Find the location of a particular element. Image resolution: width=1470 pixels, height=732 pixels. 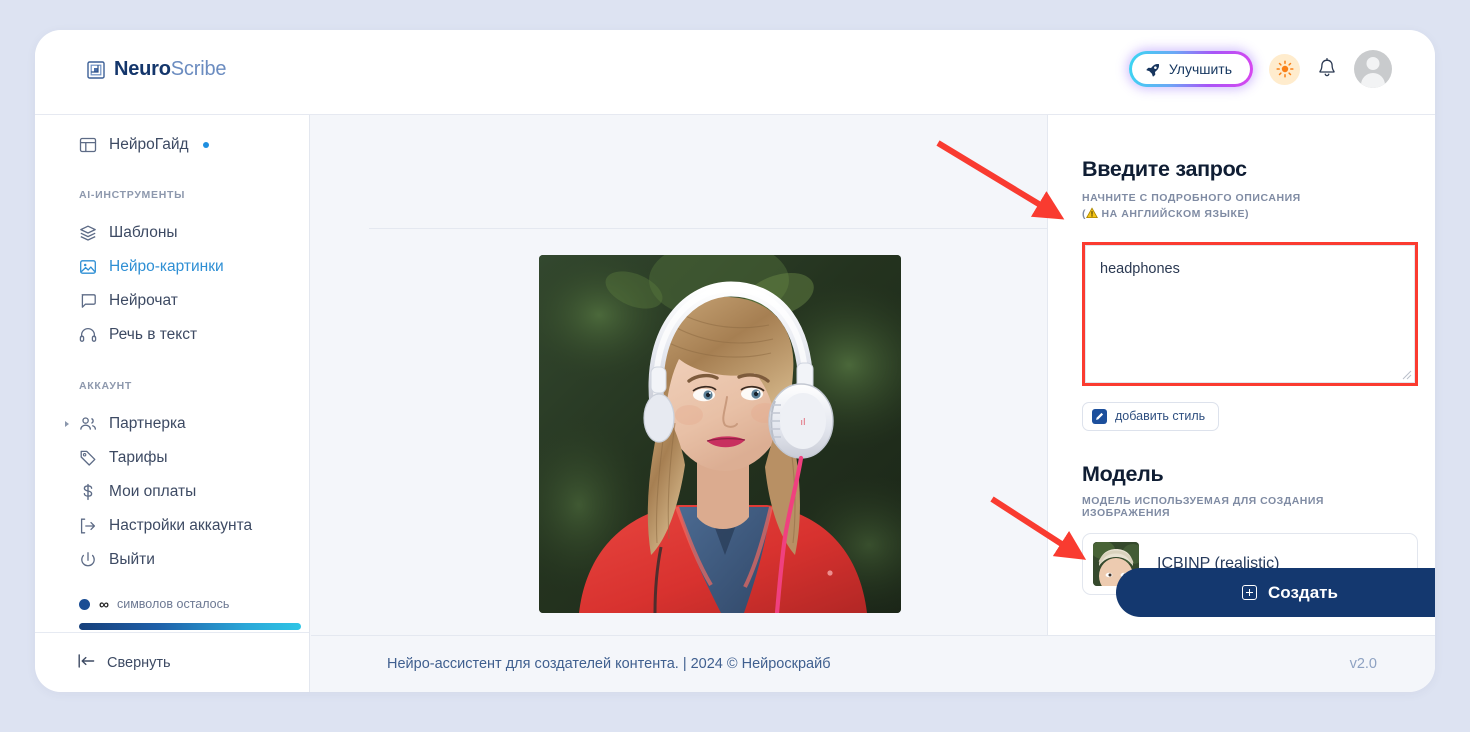

sidebar-item-label: Речь в текст is located at coordinates (153, 334).